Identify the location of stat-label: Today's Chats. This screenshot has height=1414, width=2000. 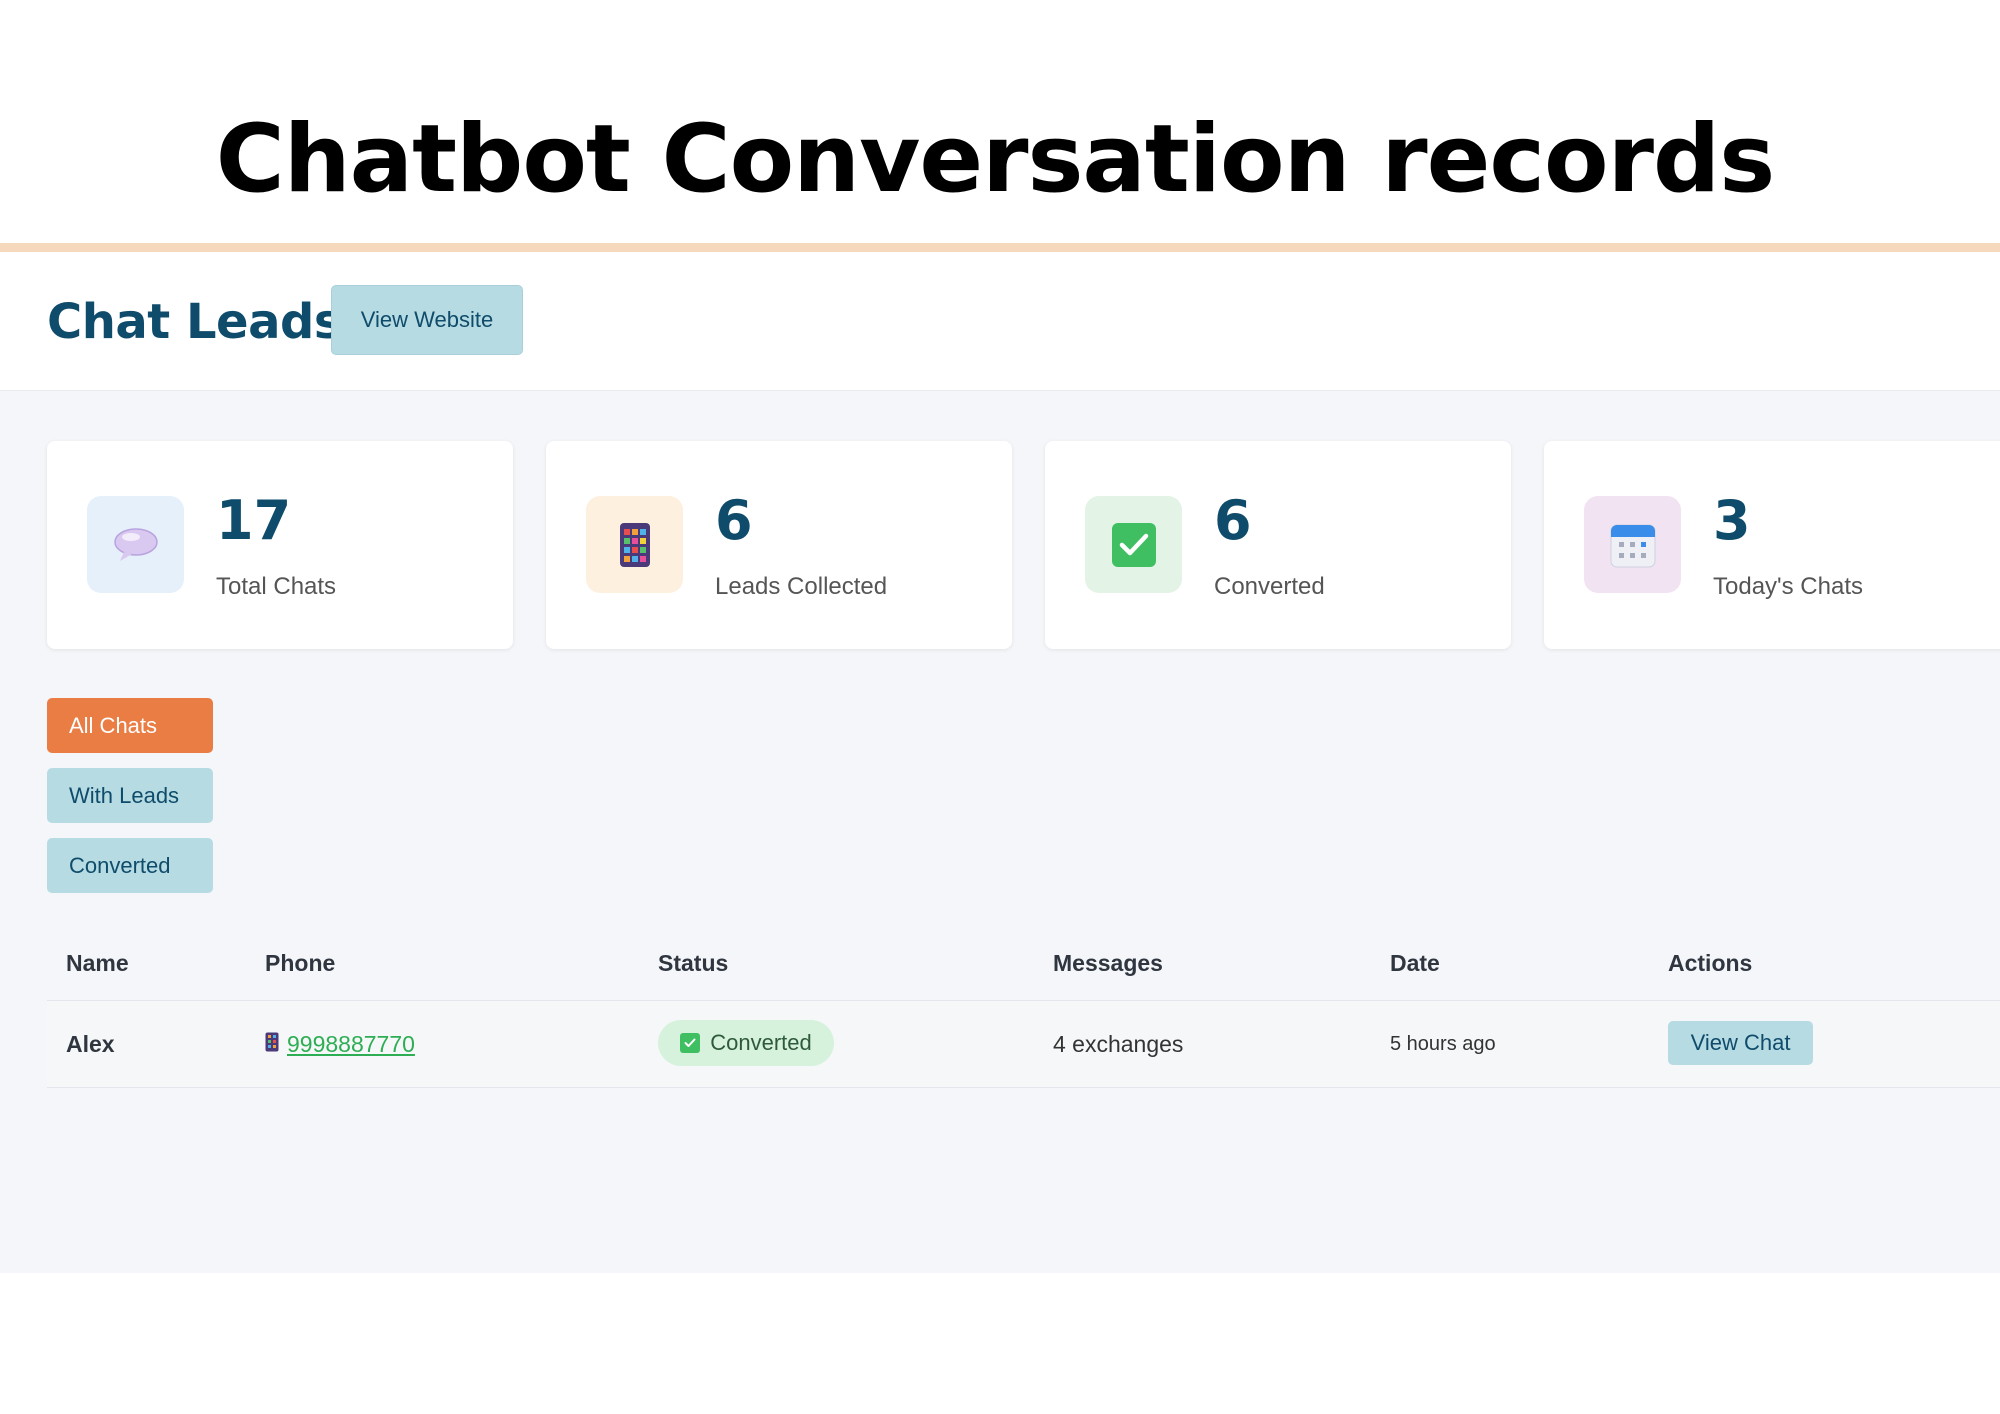
(1788, 586).